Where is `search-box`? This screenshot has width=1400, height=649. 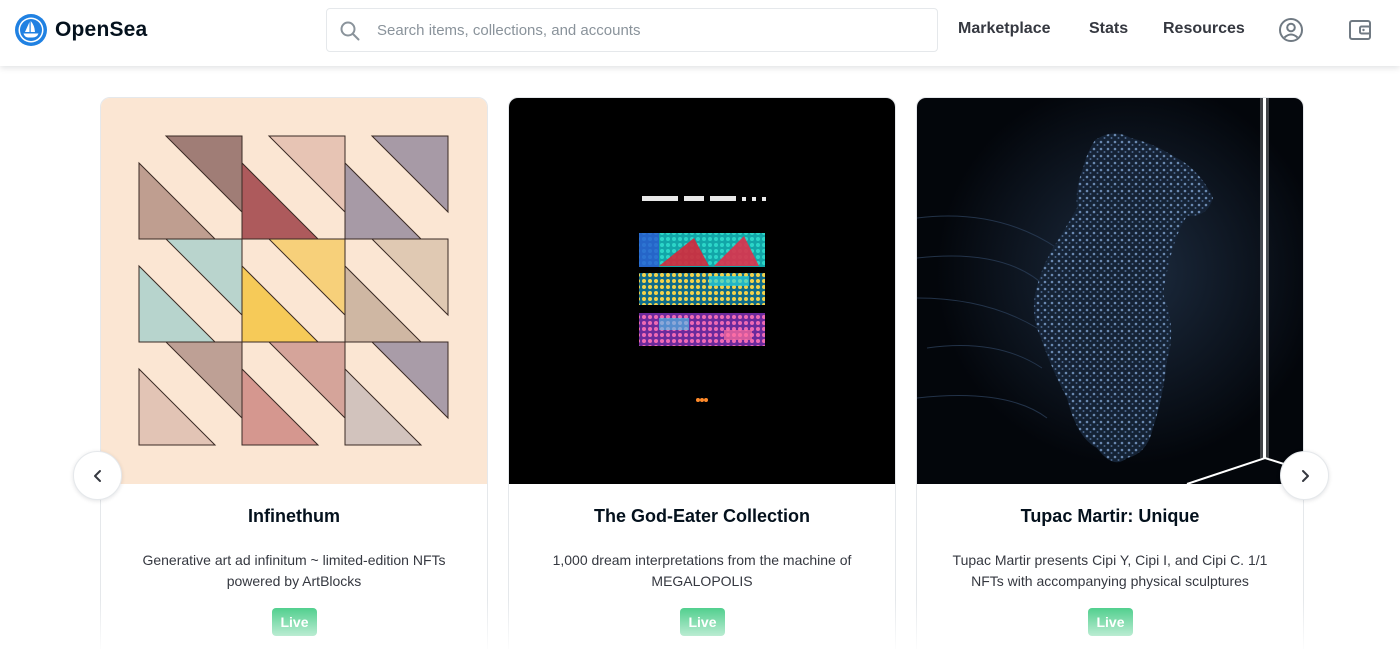
search-box is located at coordinates (632, 30).